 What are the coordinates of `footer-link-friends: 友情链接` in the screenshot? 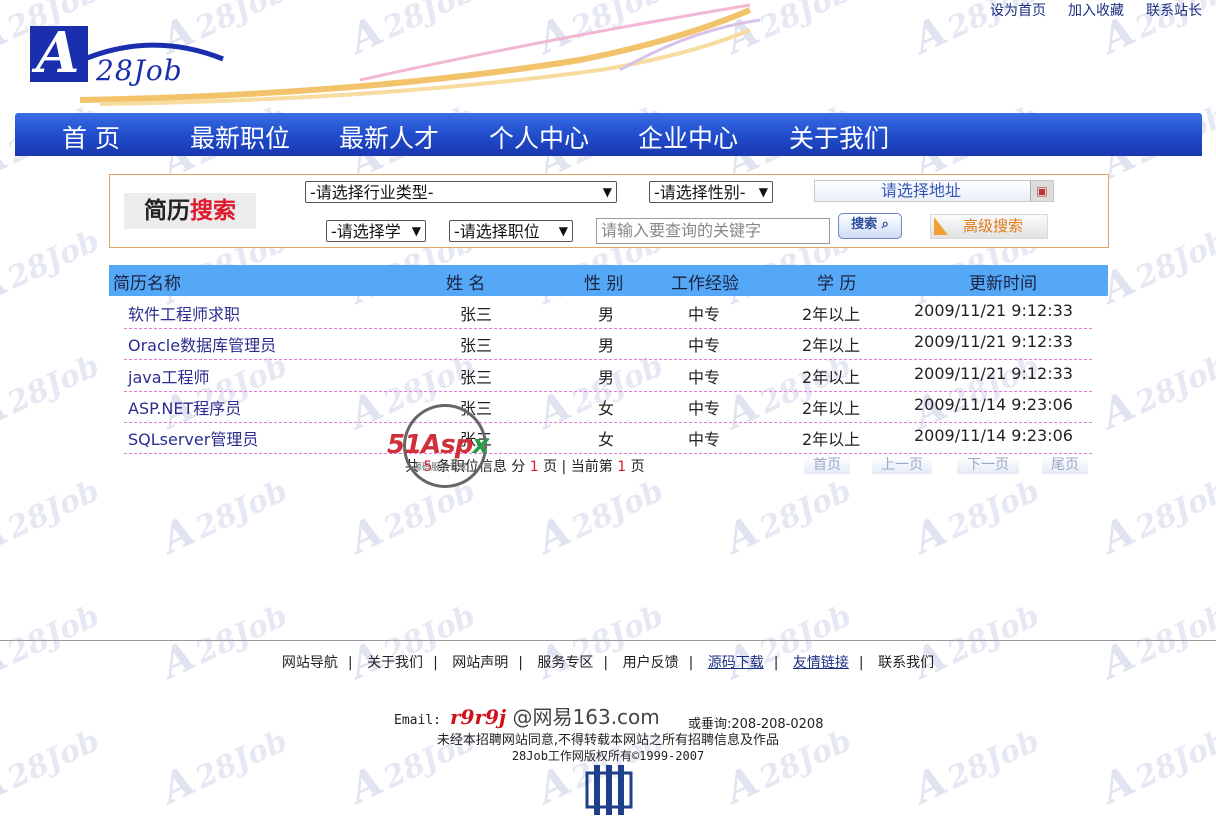 It's located at (821, 663).